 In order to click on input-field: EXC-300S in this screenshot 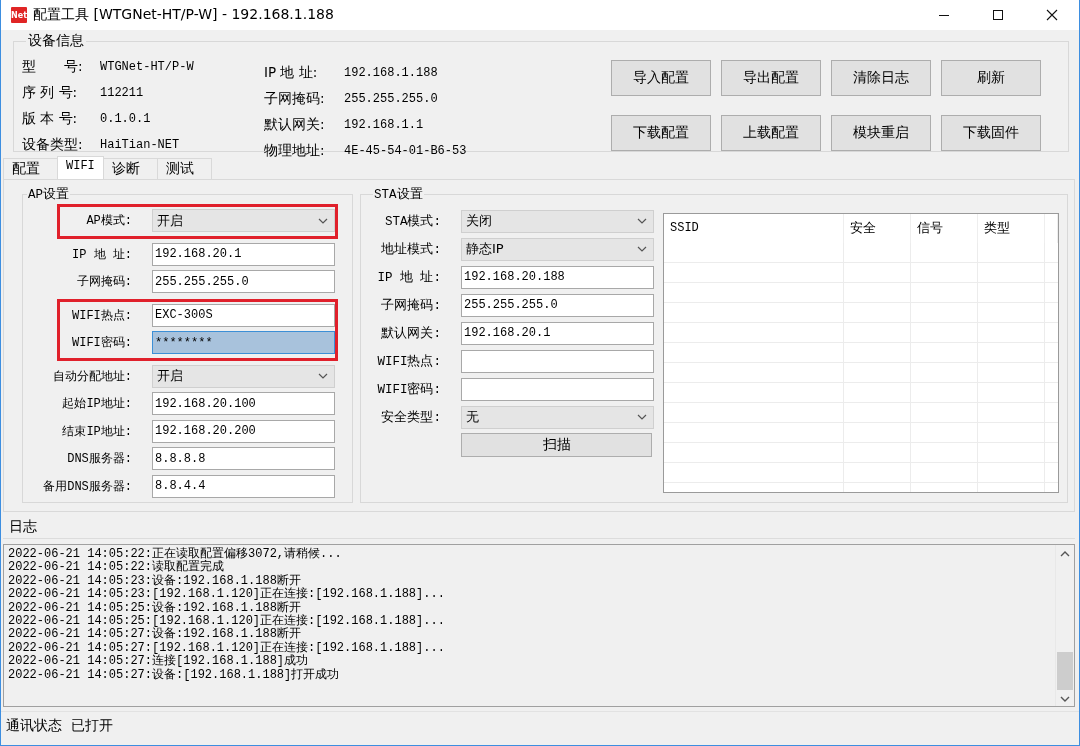, I will do `click(243, 315)`.